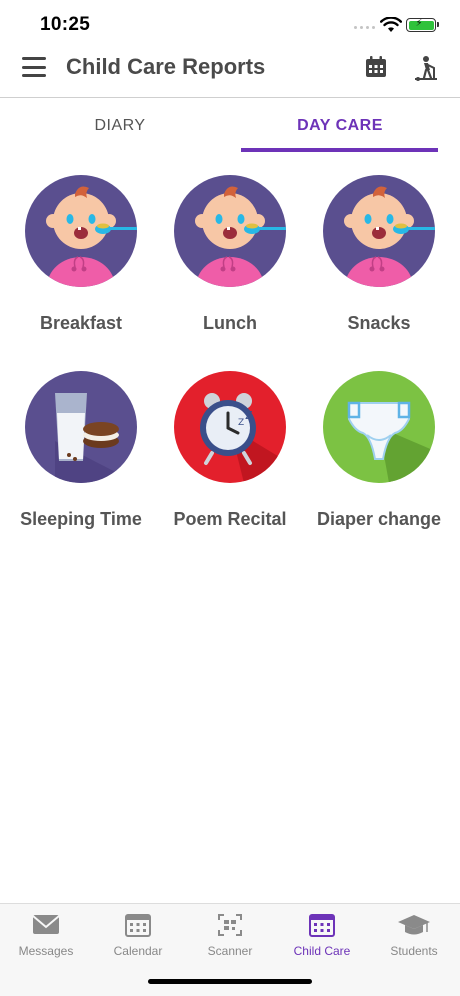 This screenshot has width=460, height=996. I want to click on app-header: Child Care Reports, so click(230, 73).